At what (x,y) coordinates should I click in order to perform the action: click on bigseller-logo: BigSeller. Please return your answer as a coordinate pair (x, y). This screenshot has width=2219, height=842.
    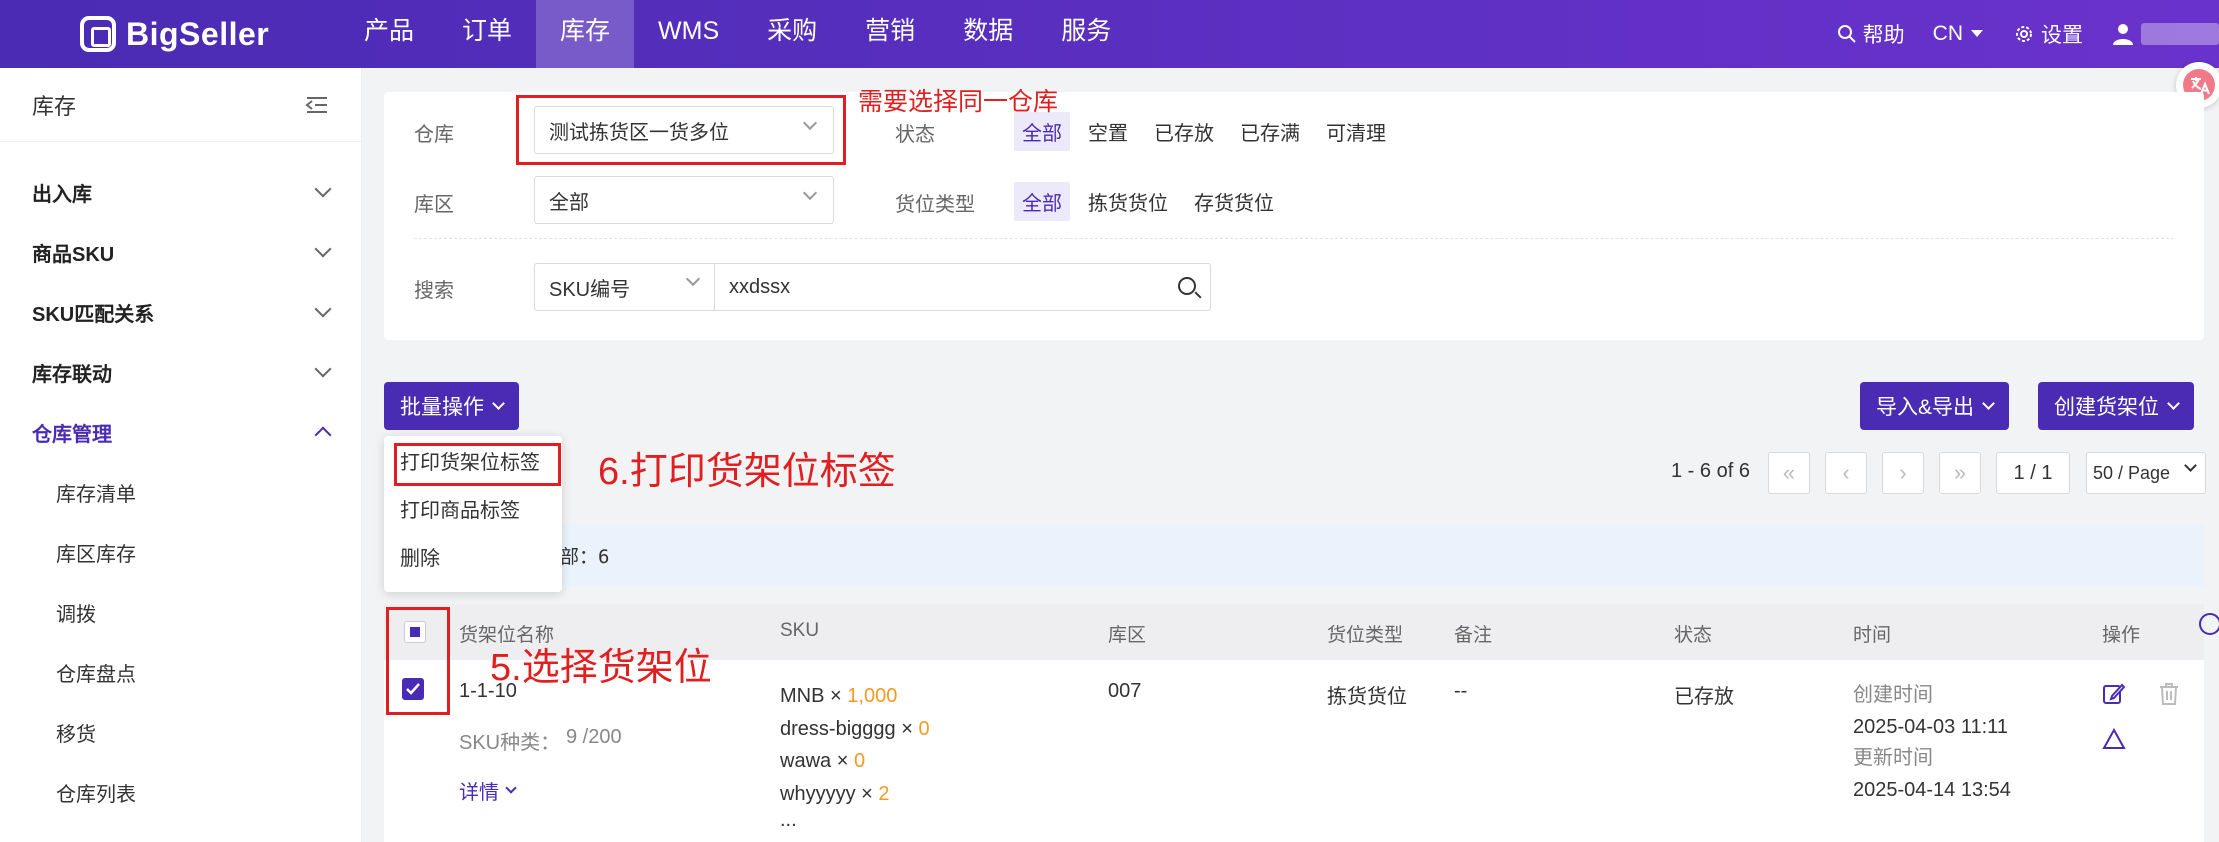
    Looking at the image, I should click on (174, 34).